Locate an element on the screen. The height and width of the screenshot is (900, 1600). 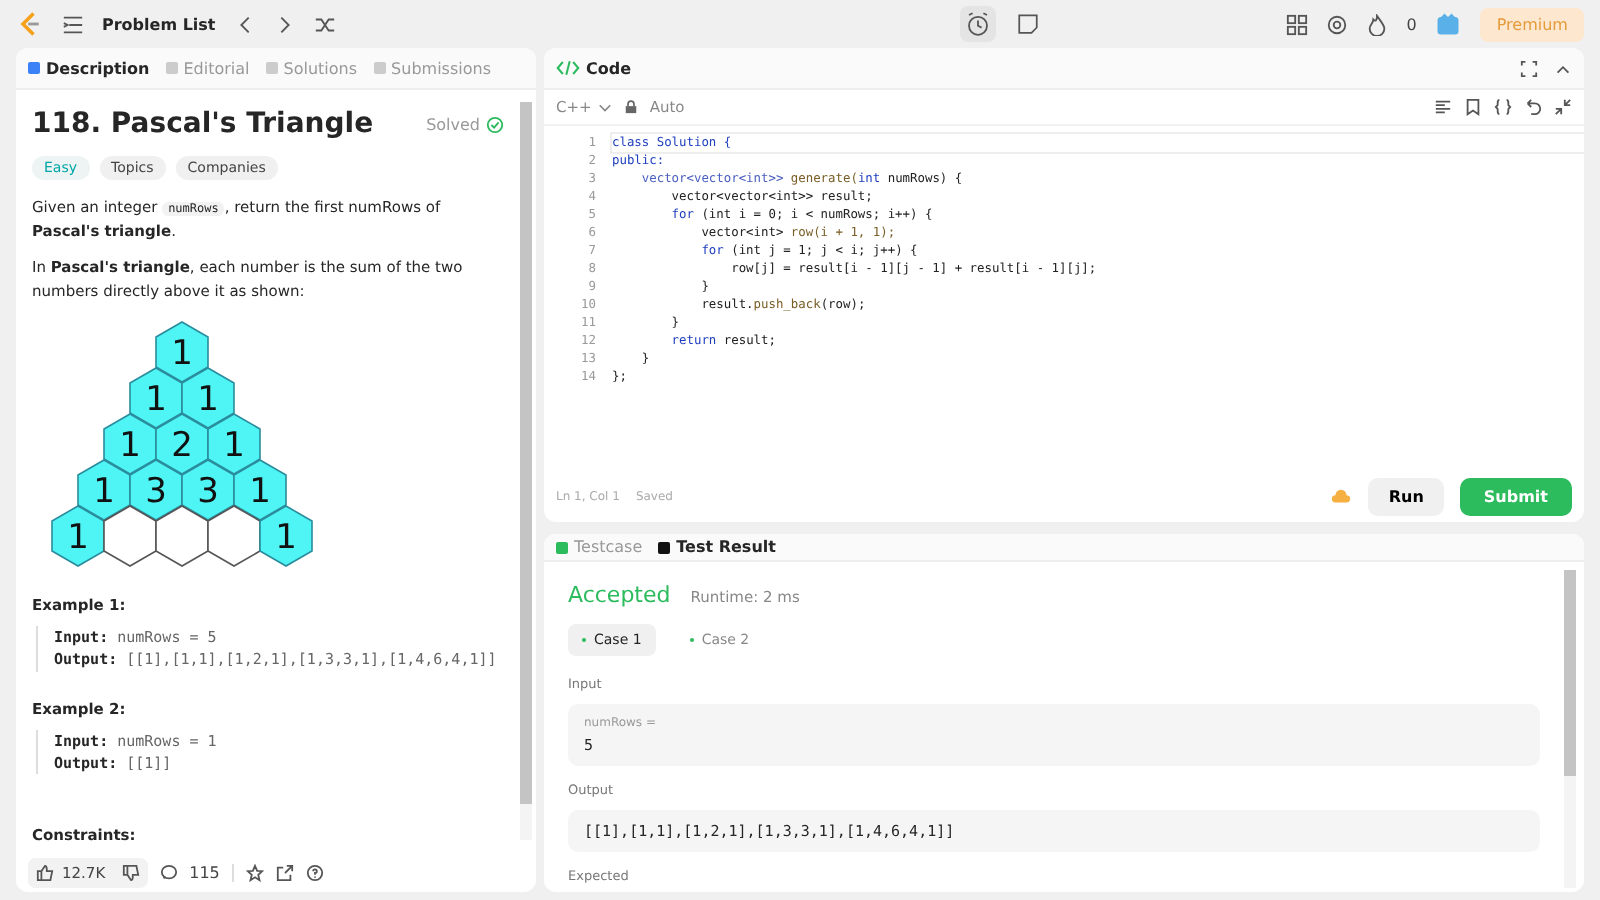
format-icon is located at coordinates (1443, 107).